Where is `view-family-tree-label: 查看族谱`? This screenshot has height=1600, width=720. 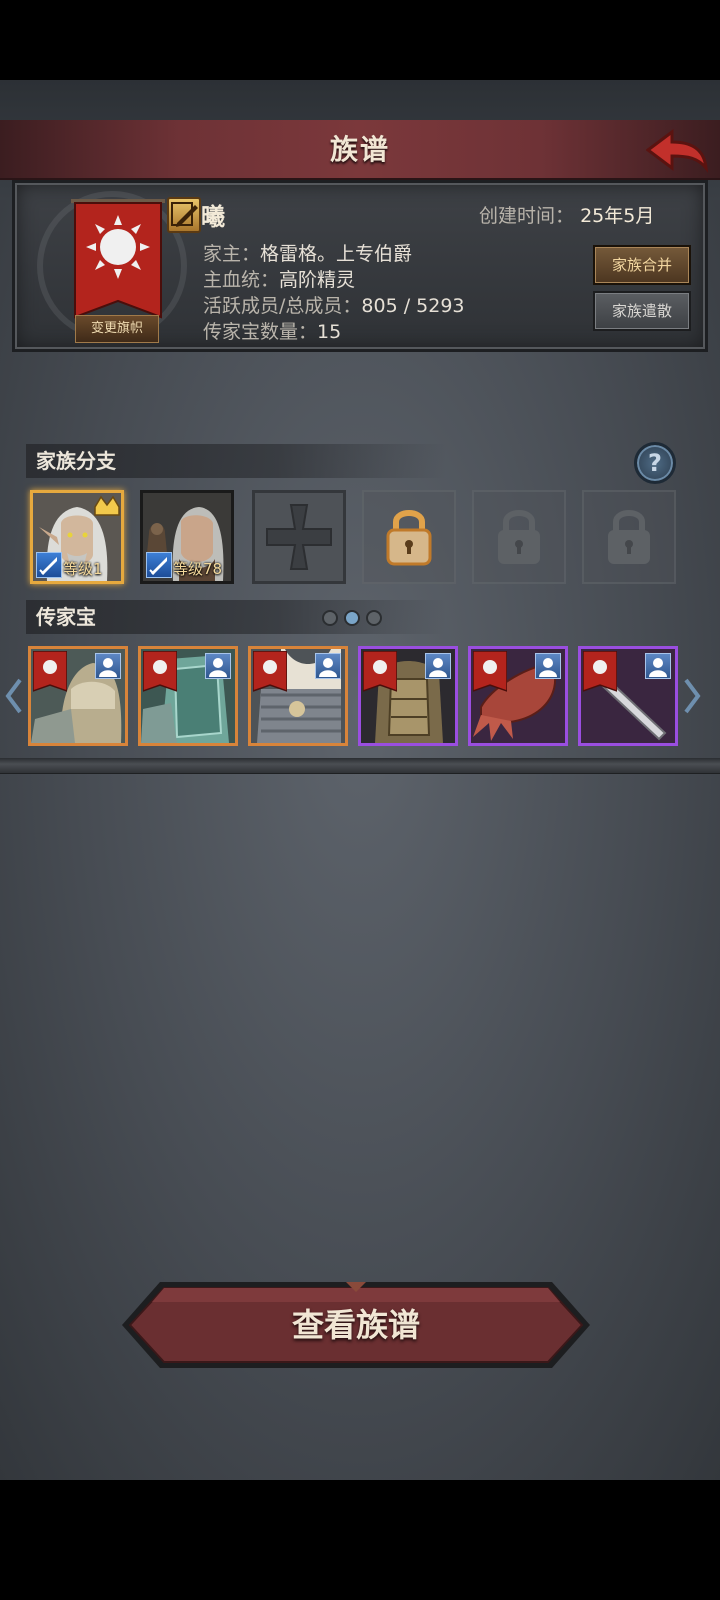
view-family-tree-label: 查看族谱 is located at coordinates (355, 1325).